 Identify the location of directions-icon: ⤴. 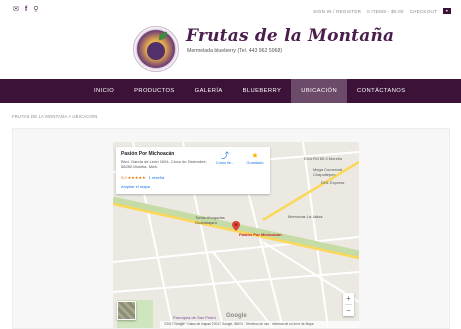
(225, 155).